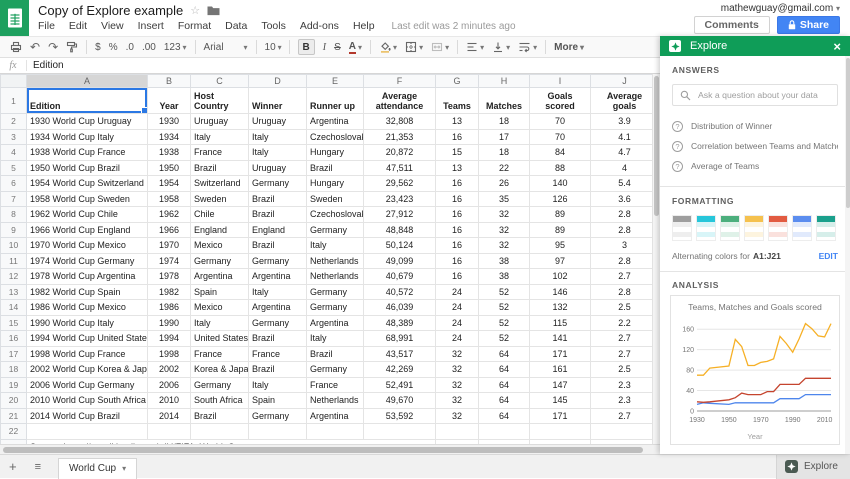 The width and height of the screenshot is (850, 479). Describe the element at coordinates (277, 307) in the screenshot. I see `cell-D14: Argentina` at that location.